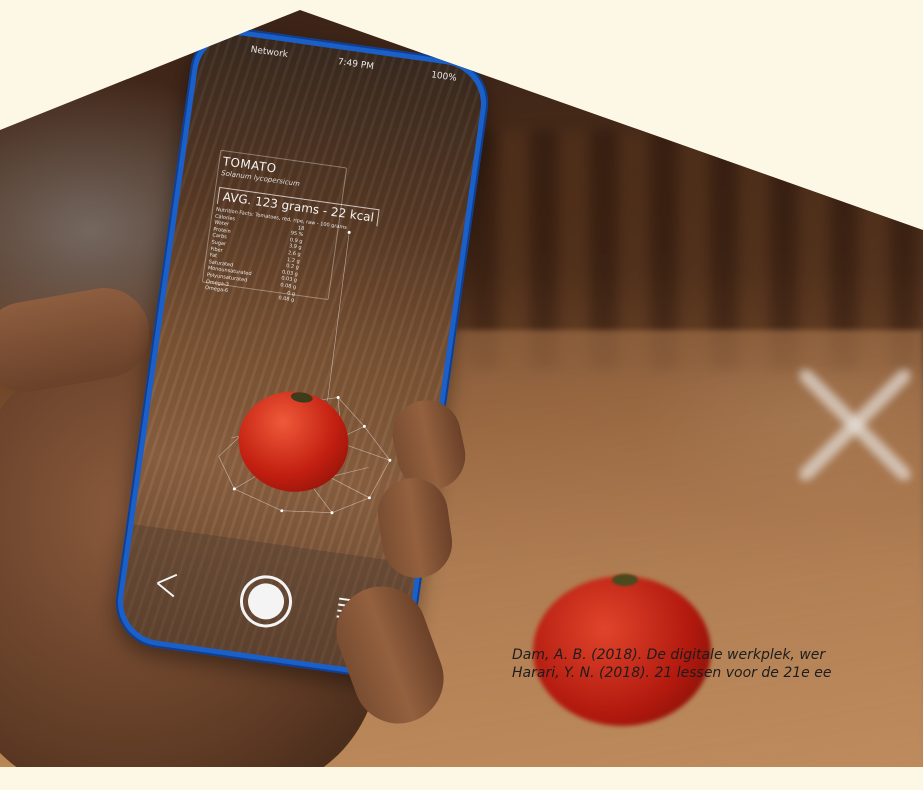  Describe the element at coordinates (166, 584) in the screenshot. I see `share-icon` at that location.